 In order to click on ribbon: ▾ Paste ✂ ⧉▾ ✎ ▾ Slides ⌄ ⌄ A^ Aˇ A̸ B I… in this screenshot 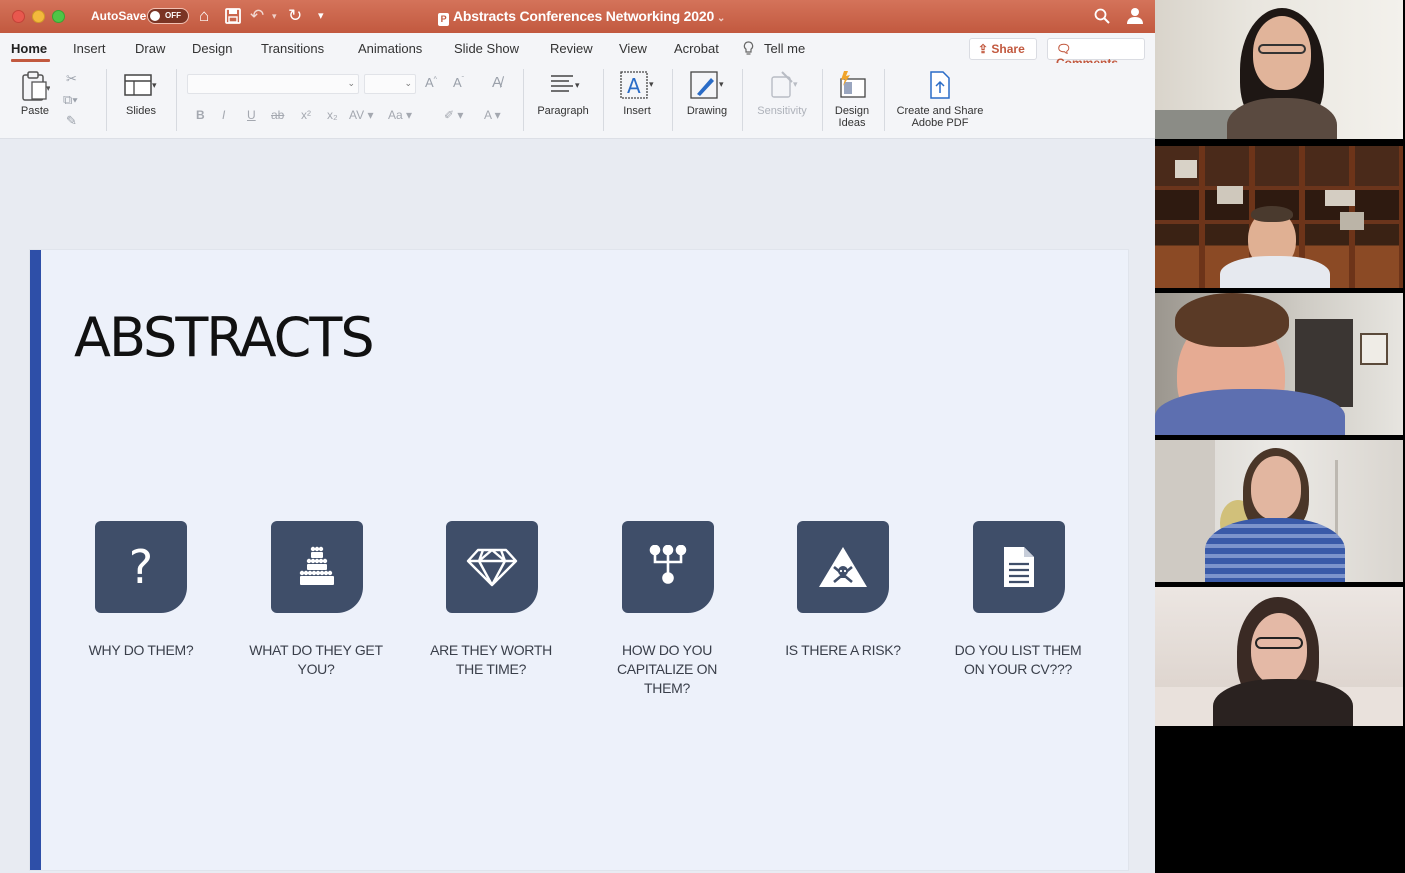, I will do `click(577, 101)`.